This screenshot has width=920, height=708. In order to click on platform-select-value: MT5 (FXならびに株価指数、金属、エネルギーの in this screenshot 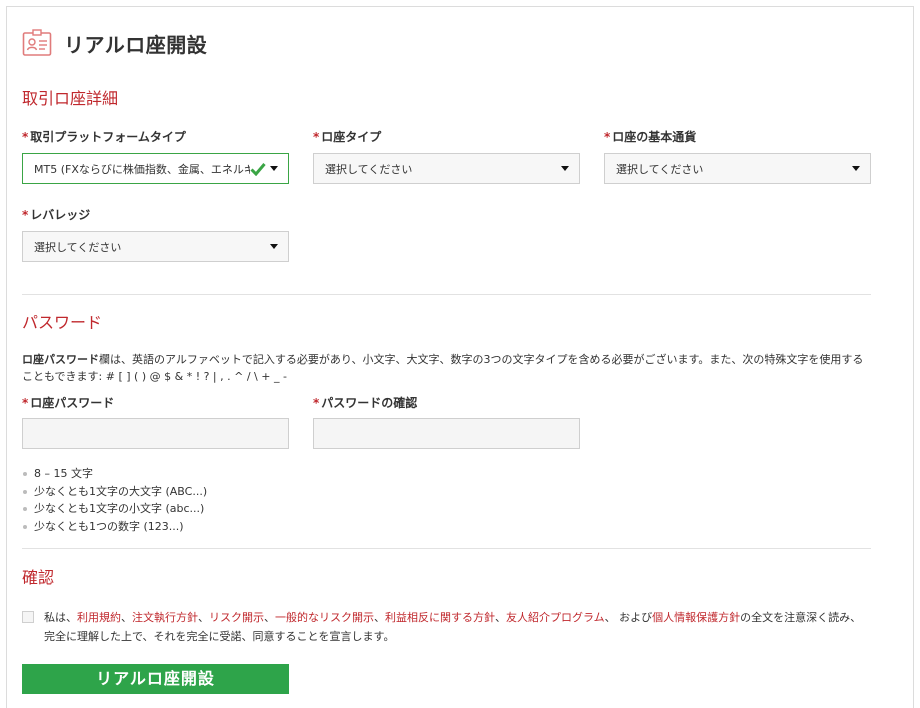, I will do `click(142, 169)`.